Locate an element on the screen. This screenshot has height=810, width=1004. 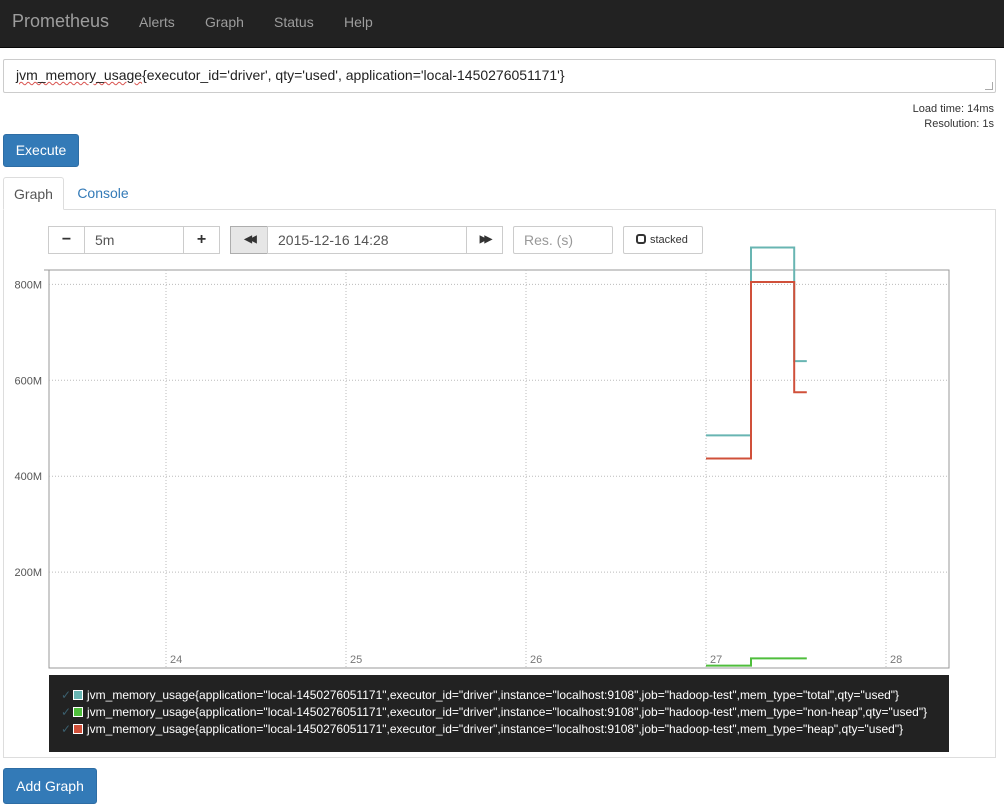
y-tick-label: 800M is located at coordinates (28, 285).